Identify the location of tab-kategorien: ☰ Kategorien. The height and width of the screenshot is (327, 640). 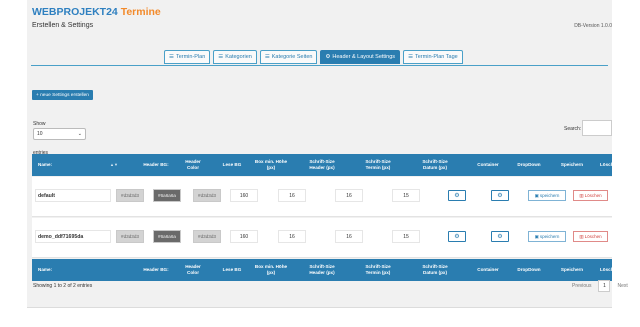
(235, 57).